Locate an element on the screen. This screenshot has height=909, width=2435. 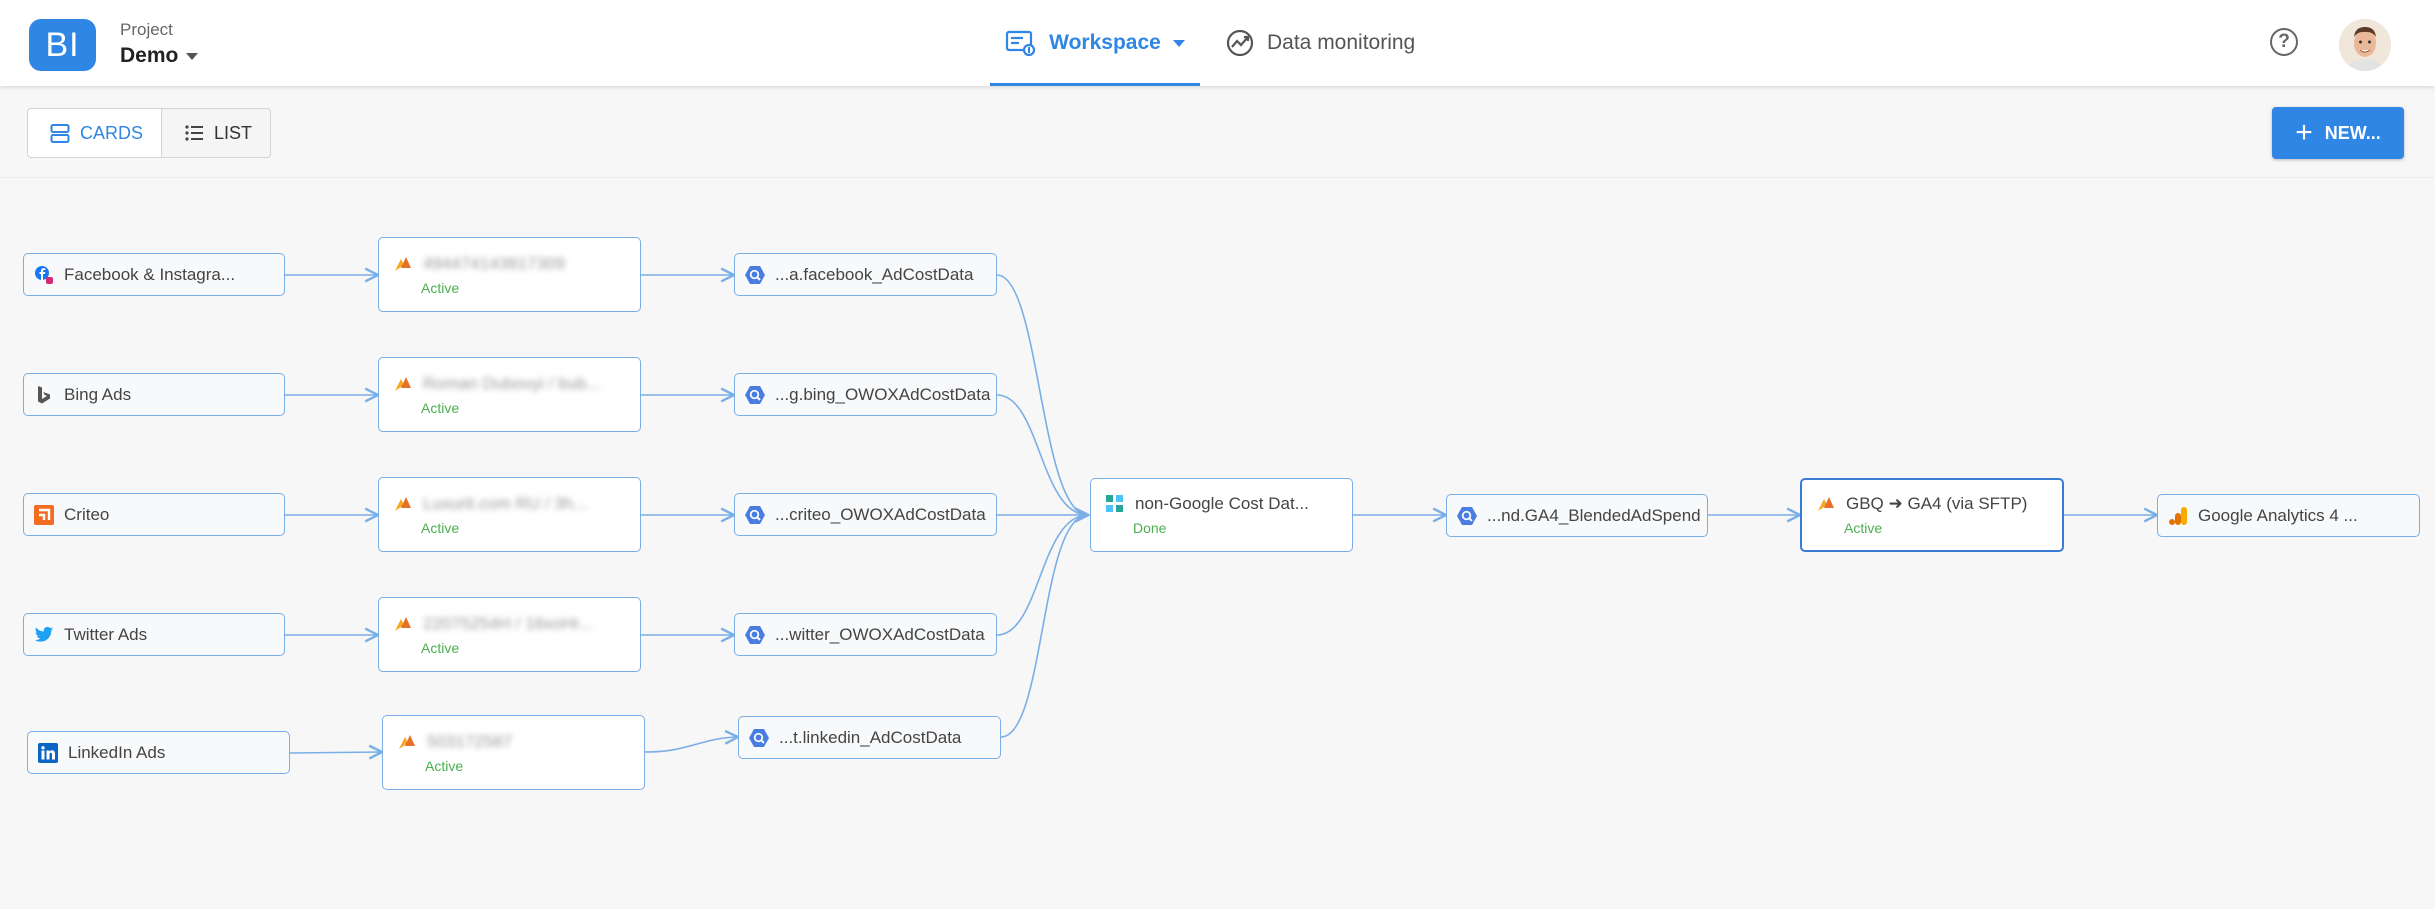
table-label: ...witter_OWOXAdCostData is located at coordinates (880, 634).